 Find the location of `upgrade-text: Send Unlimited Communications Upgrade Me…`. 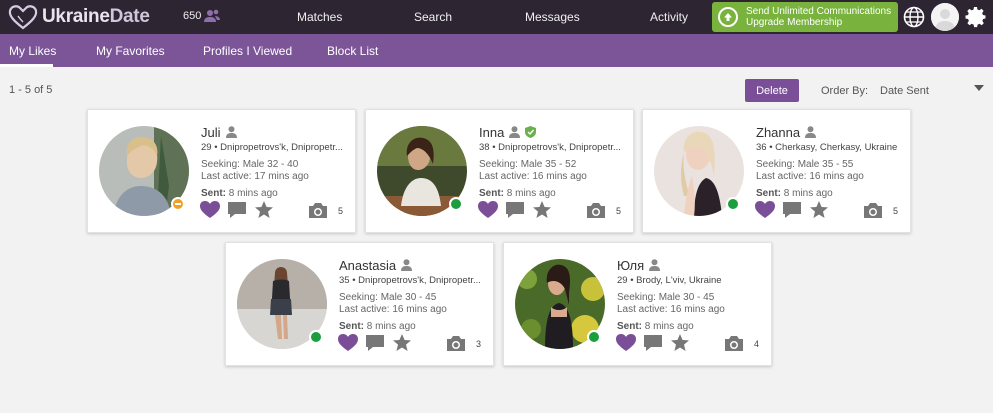

upgrade-text: Send Unlimited Communications Upgrade Me… is located at coordinates (819, 17).